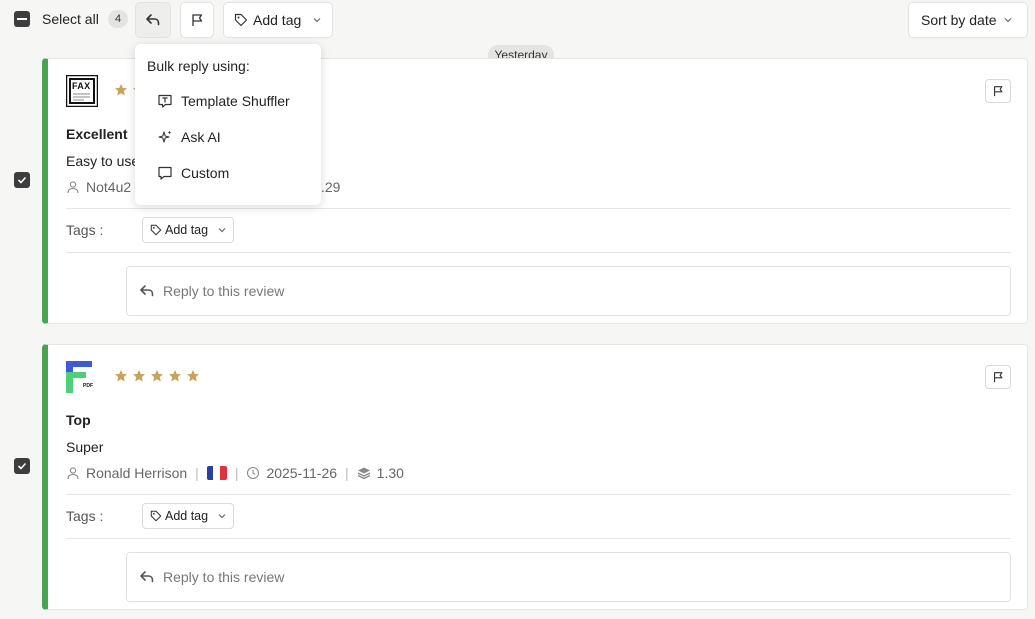 The image size is (1035, 619). What do you see at coordinates (165, 173) in the screenshot?
I see `chat-bubble-icon` at bounding box center [165, 173].